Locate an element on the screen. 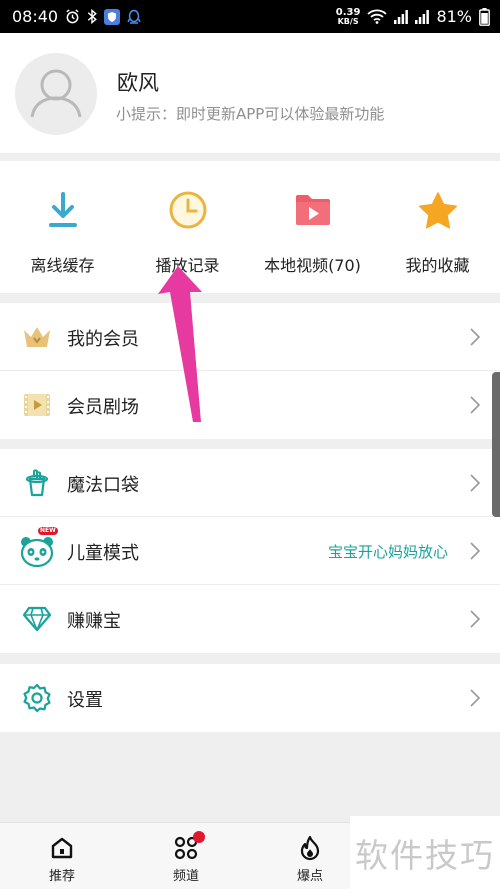 The width and height of the screenshot is (500, 889). magic-hat-icon is located at coordinates (37, 483).